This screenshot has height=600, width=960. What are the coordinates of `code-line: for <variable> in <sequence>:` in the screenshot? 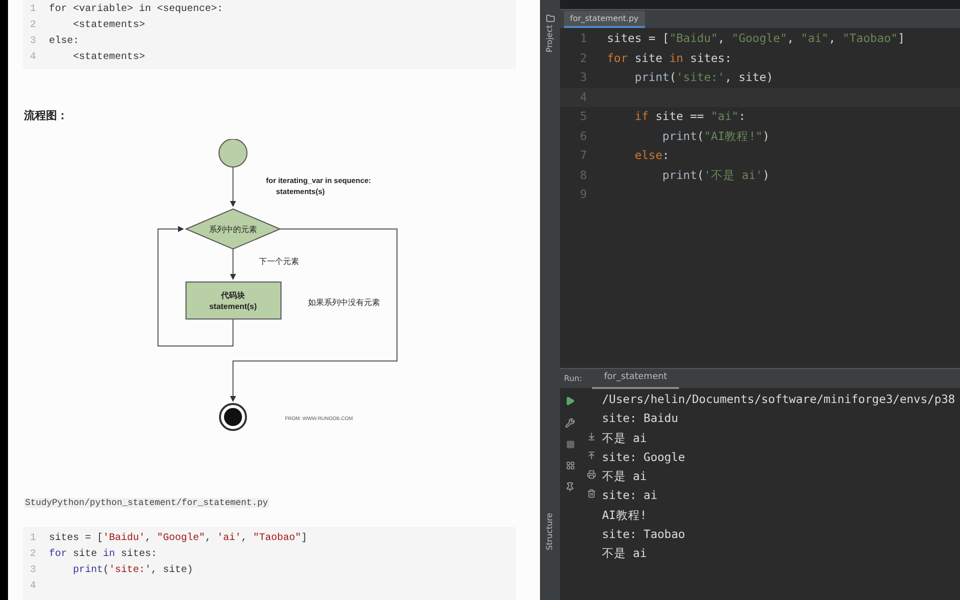 It's located at (136, 9).